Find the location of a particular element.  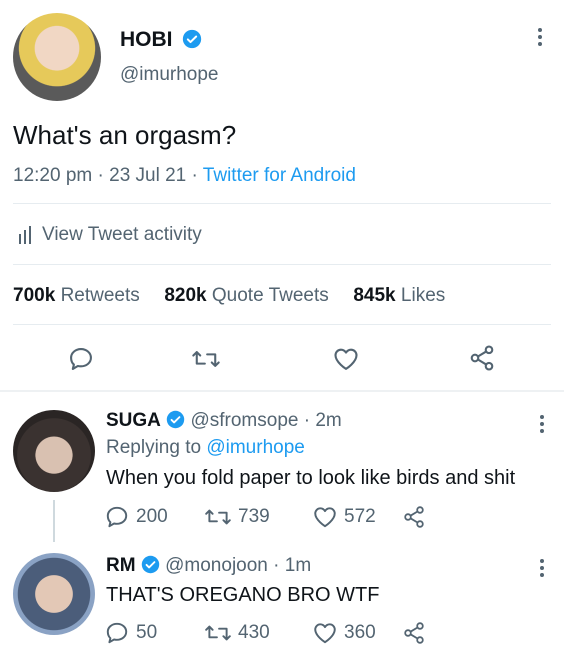

like-button: 572 is located at coordinates (357, 517).